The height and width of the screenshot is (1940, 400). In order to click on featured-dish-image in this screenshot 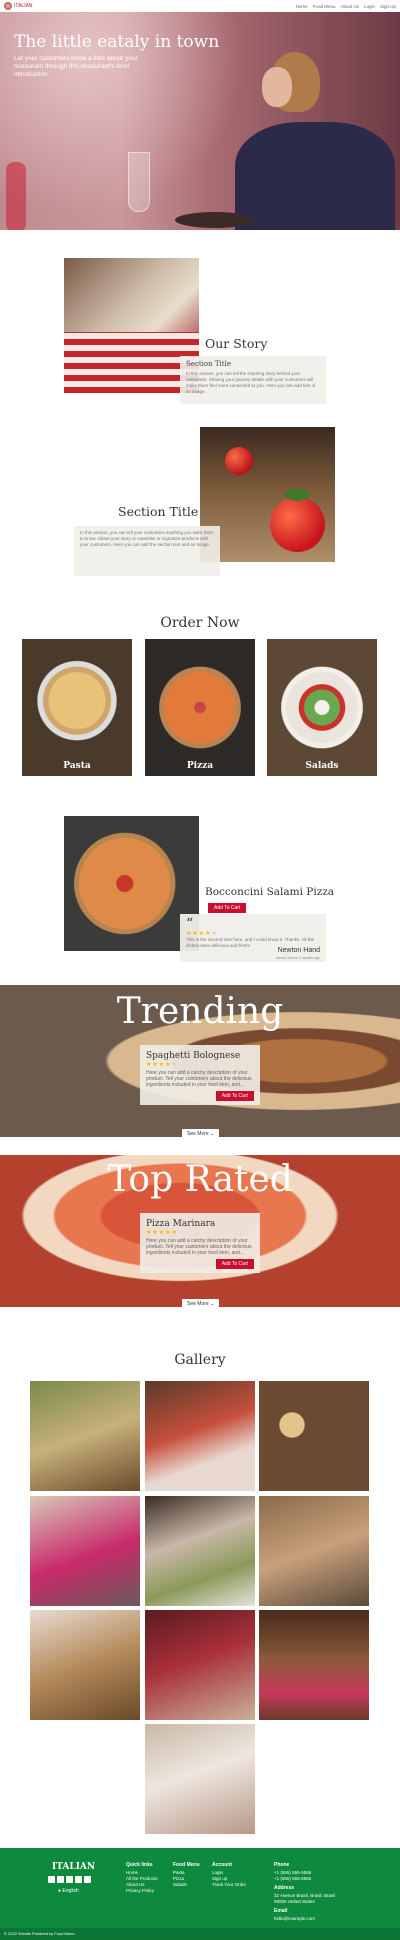, I will do `click(131, 883)`.